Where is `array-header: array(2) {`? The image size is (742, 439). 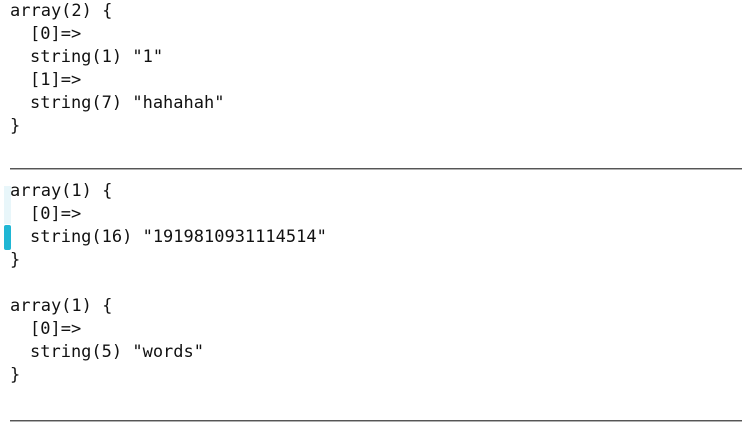 array-header: array(2) { is located at coordinates (61, 11).